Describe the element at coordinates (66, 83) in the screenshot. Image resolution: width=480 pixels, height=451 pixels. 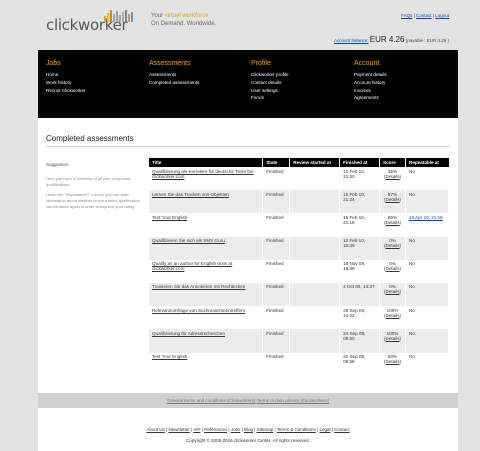
I see `nav-item-work-history: Work history` at that location.